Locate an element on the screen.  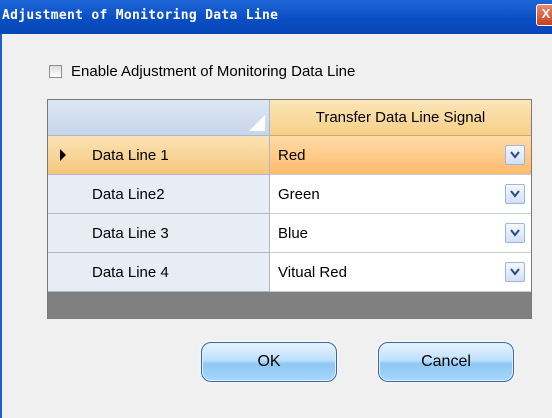
signal-value: Green is located at coordinates (299, 194).